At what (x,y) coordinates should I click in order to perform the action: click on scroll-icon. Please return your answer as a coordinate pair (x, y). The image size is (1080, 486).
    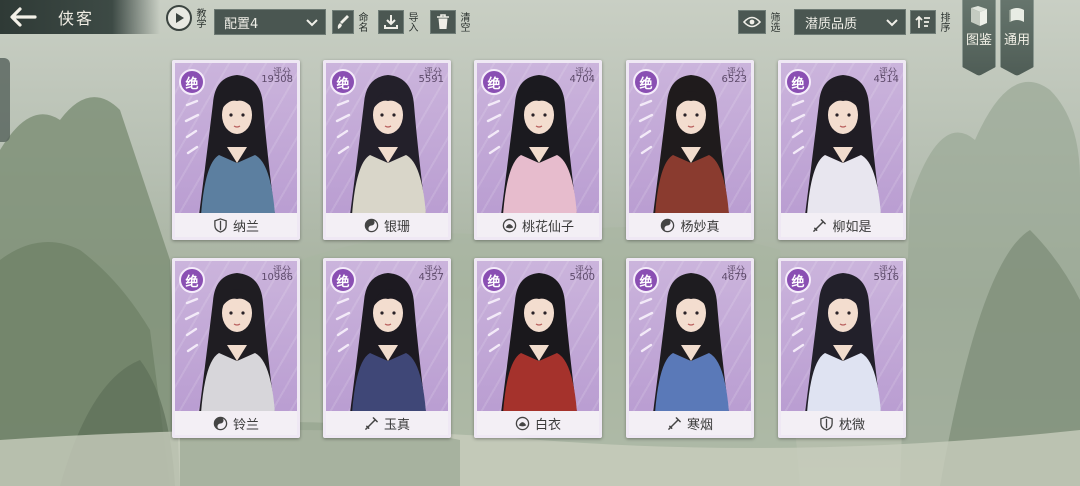
    Looking at the image, I should click on (1016, 15).